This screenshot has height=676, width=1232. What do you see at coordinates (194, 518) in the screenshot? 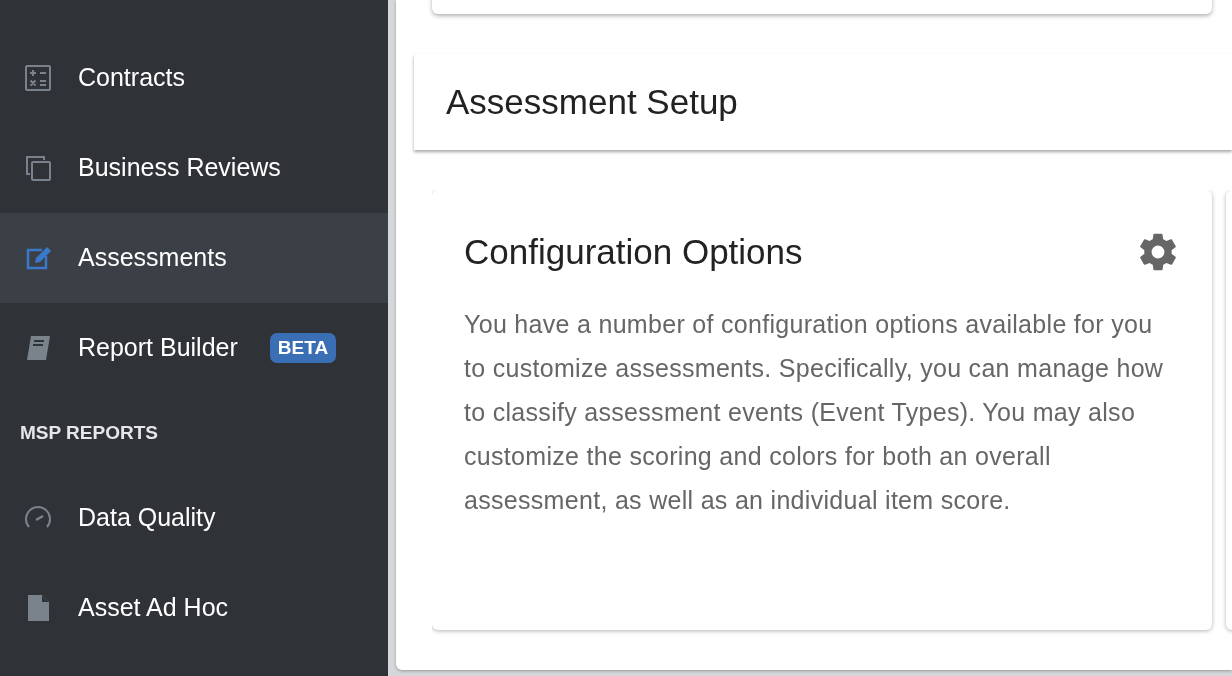
I see `sidebar-item: Data Quality` at bounding box center [194, 518].